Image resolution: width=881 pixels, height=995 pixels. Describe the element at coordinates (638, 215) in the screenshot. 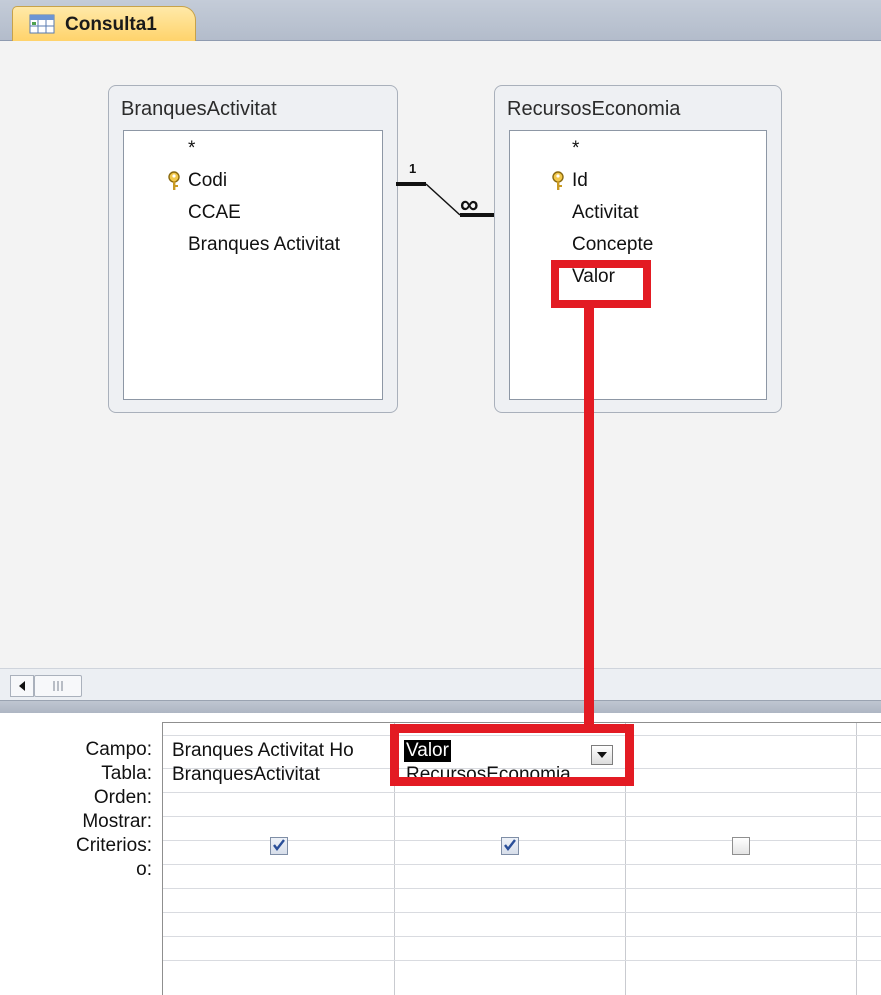

I see `field-item-activitat: Activitat` at that location.